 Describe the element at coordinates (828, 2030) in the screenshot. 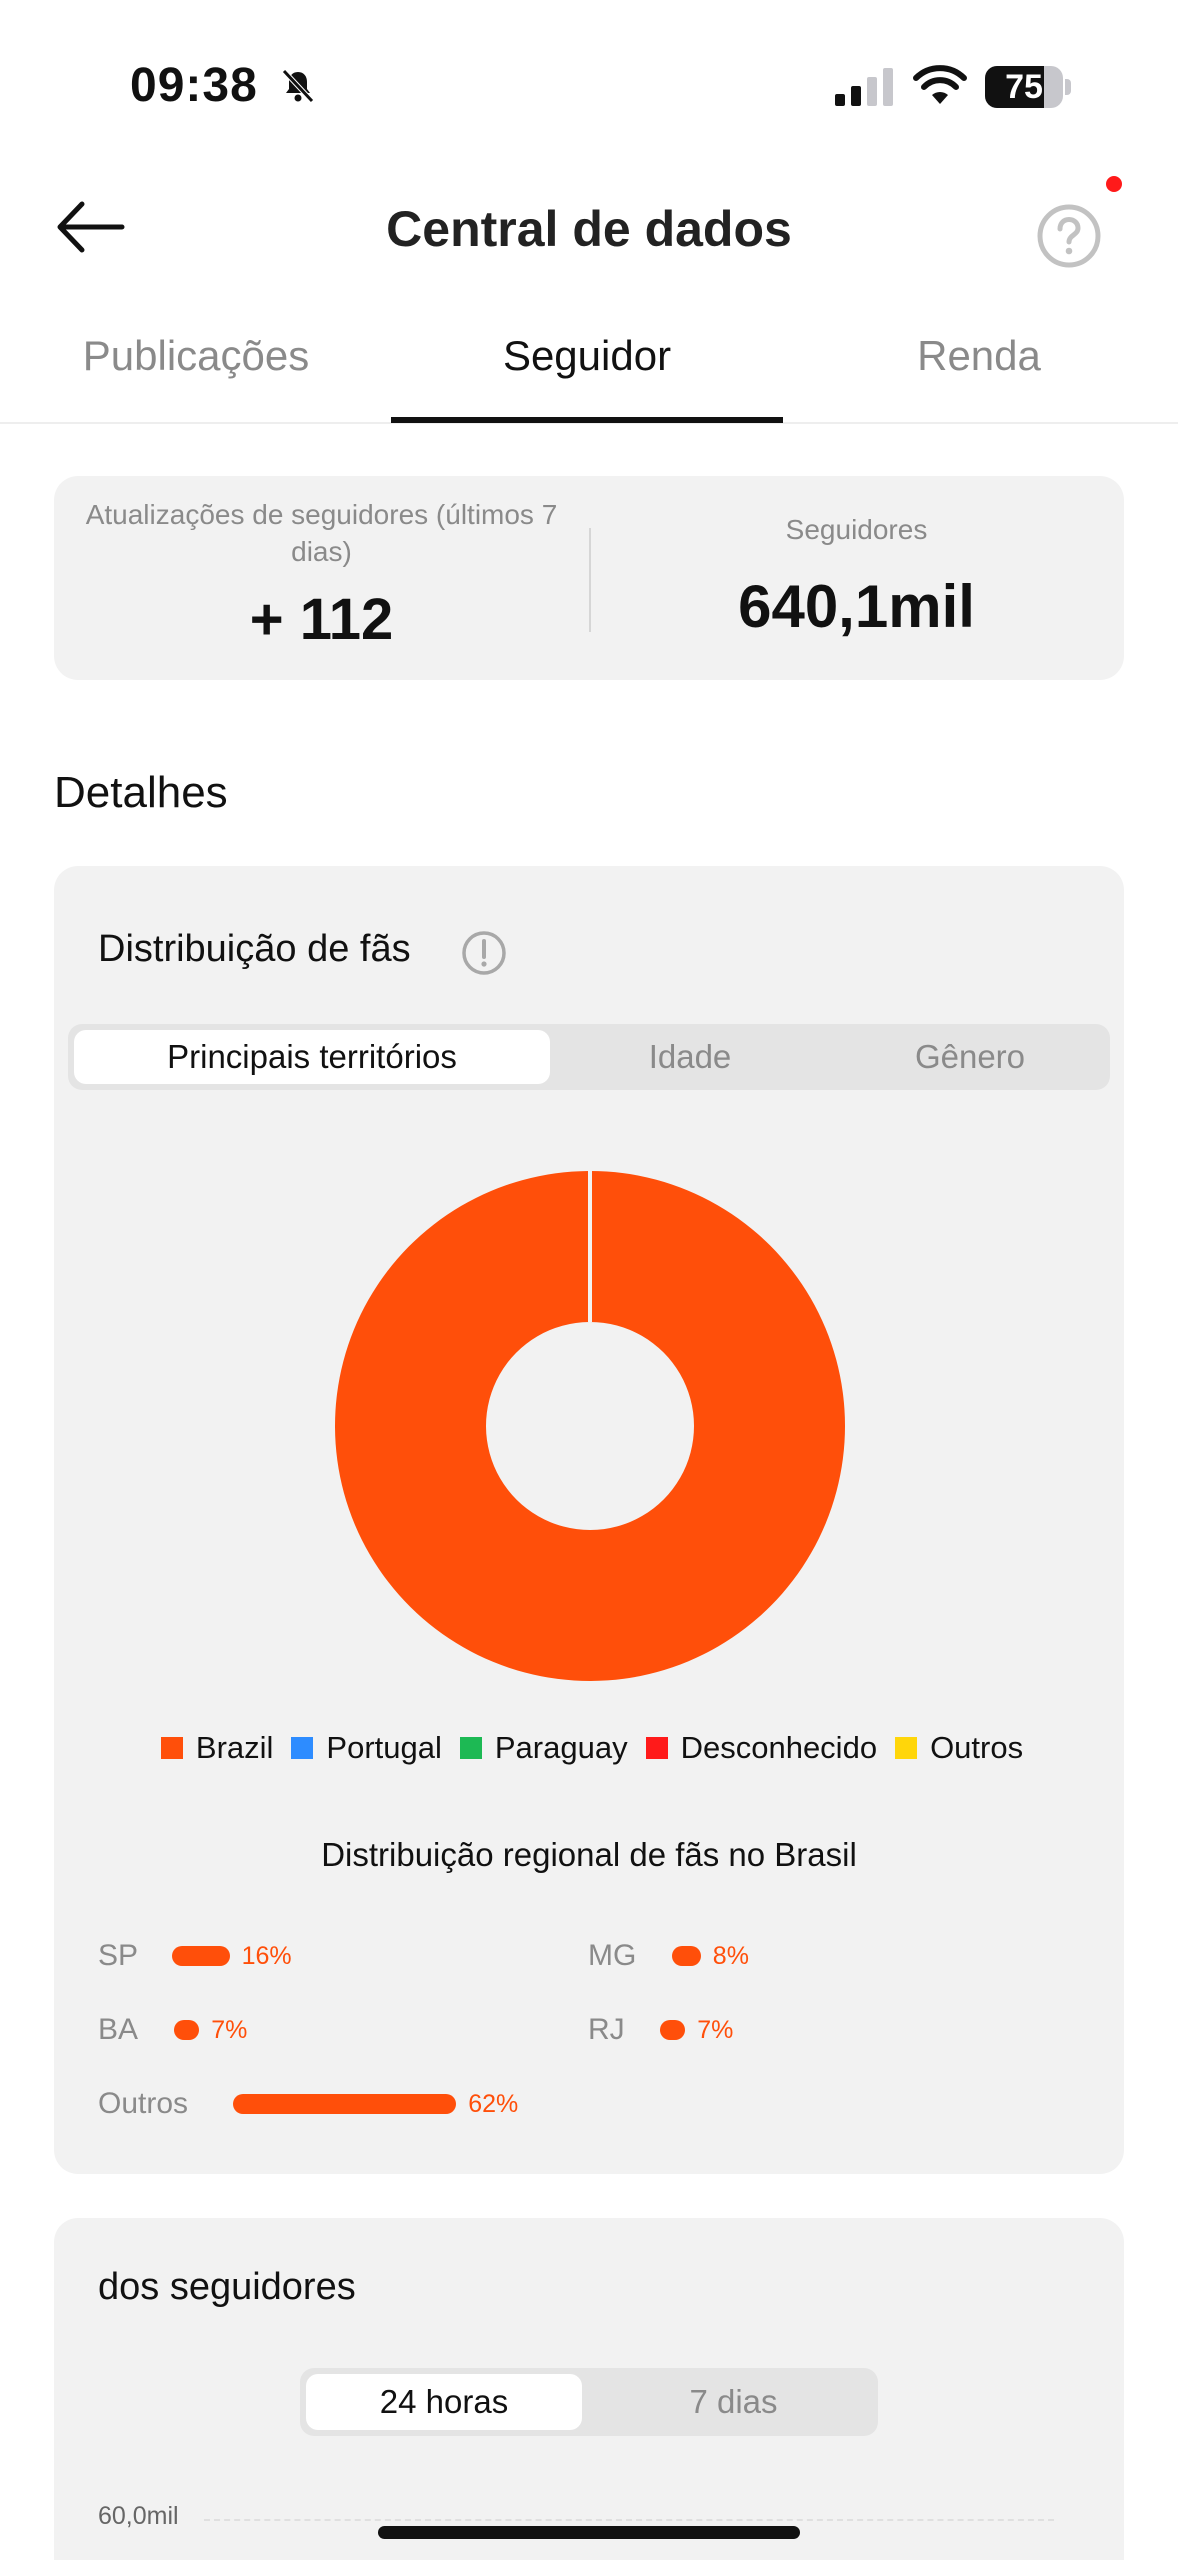

I see `region-row-rj: RJ 7%` at that location.